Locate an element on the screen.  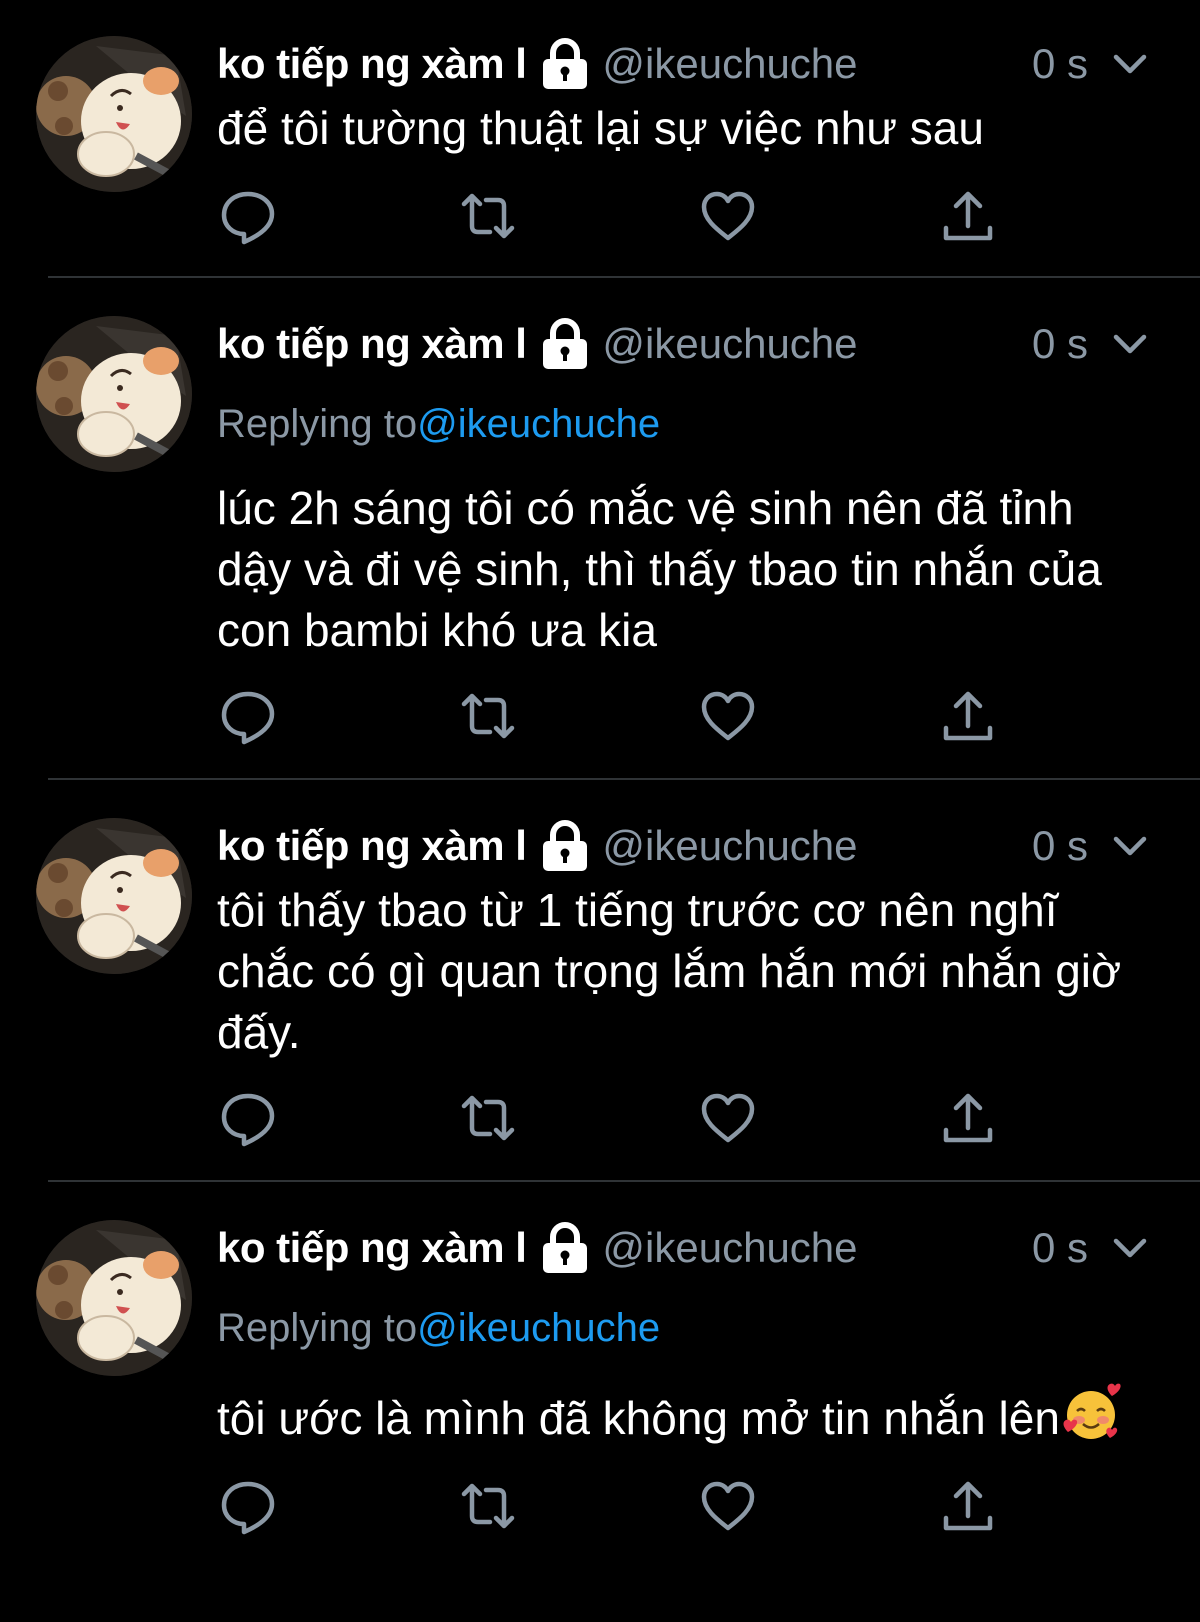
tweet-text: tôi ước là mình đã không mở tin nhắn lên is located at coordinates (687, 1415).